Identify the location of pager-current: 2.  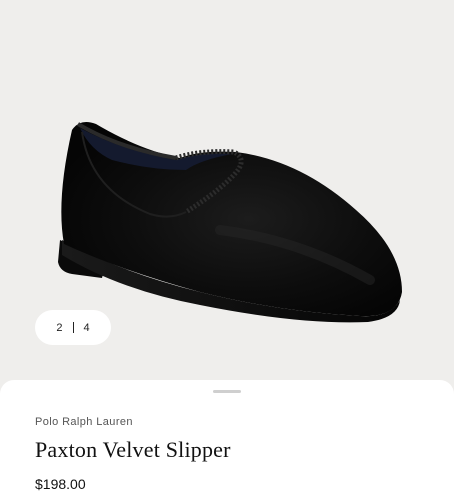
(59, 327).